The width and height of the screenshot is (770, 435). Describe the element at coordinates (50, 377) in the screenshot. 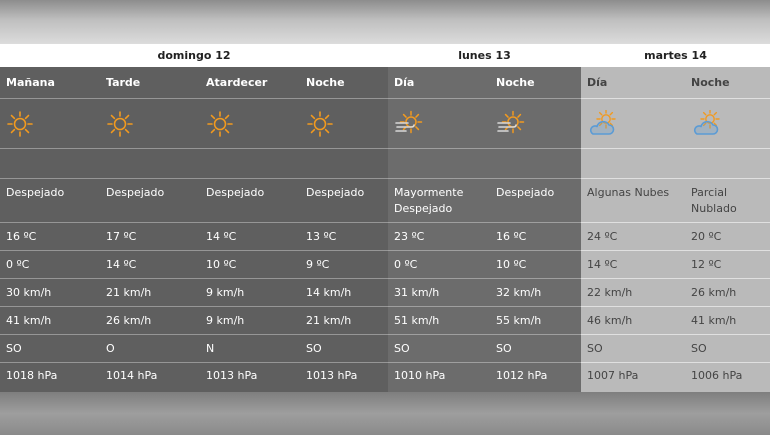

I see `pressure: 1018 hPa` at that location.